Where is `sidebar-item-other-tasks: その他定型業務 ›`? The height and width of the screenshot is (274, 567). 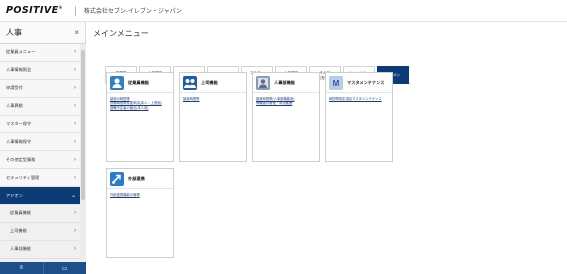
sidebar-item-other-tasks: その他定型業務 › is located at coordinates (40, 160).